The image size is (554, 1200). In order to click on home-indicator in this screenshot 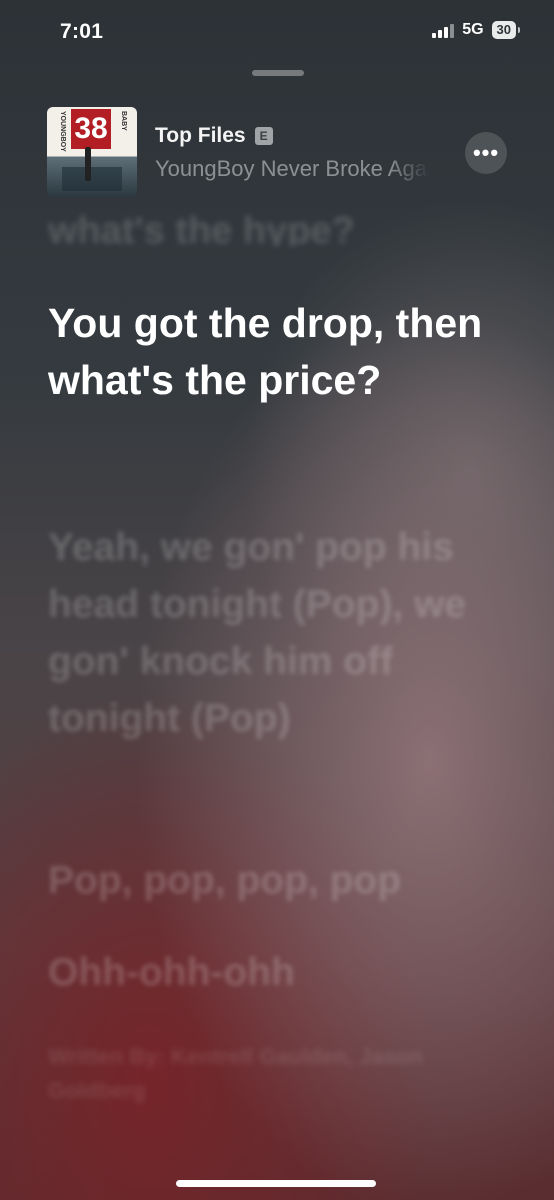, I will do `click(276, 1183)`.